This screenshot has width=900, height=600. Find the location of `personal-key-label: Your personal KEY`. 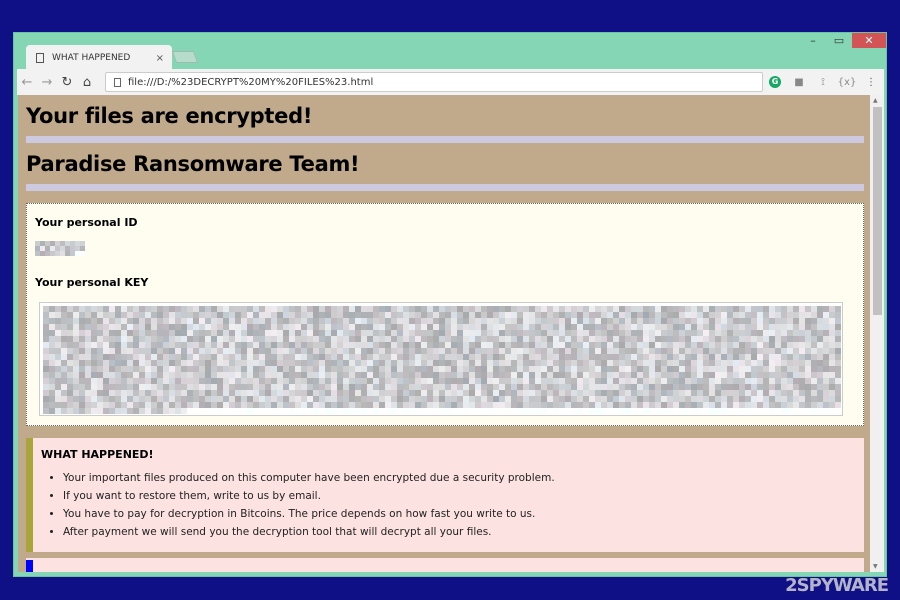

personal-key-label: Your personal KEY is located at coordinates (92, 282).